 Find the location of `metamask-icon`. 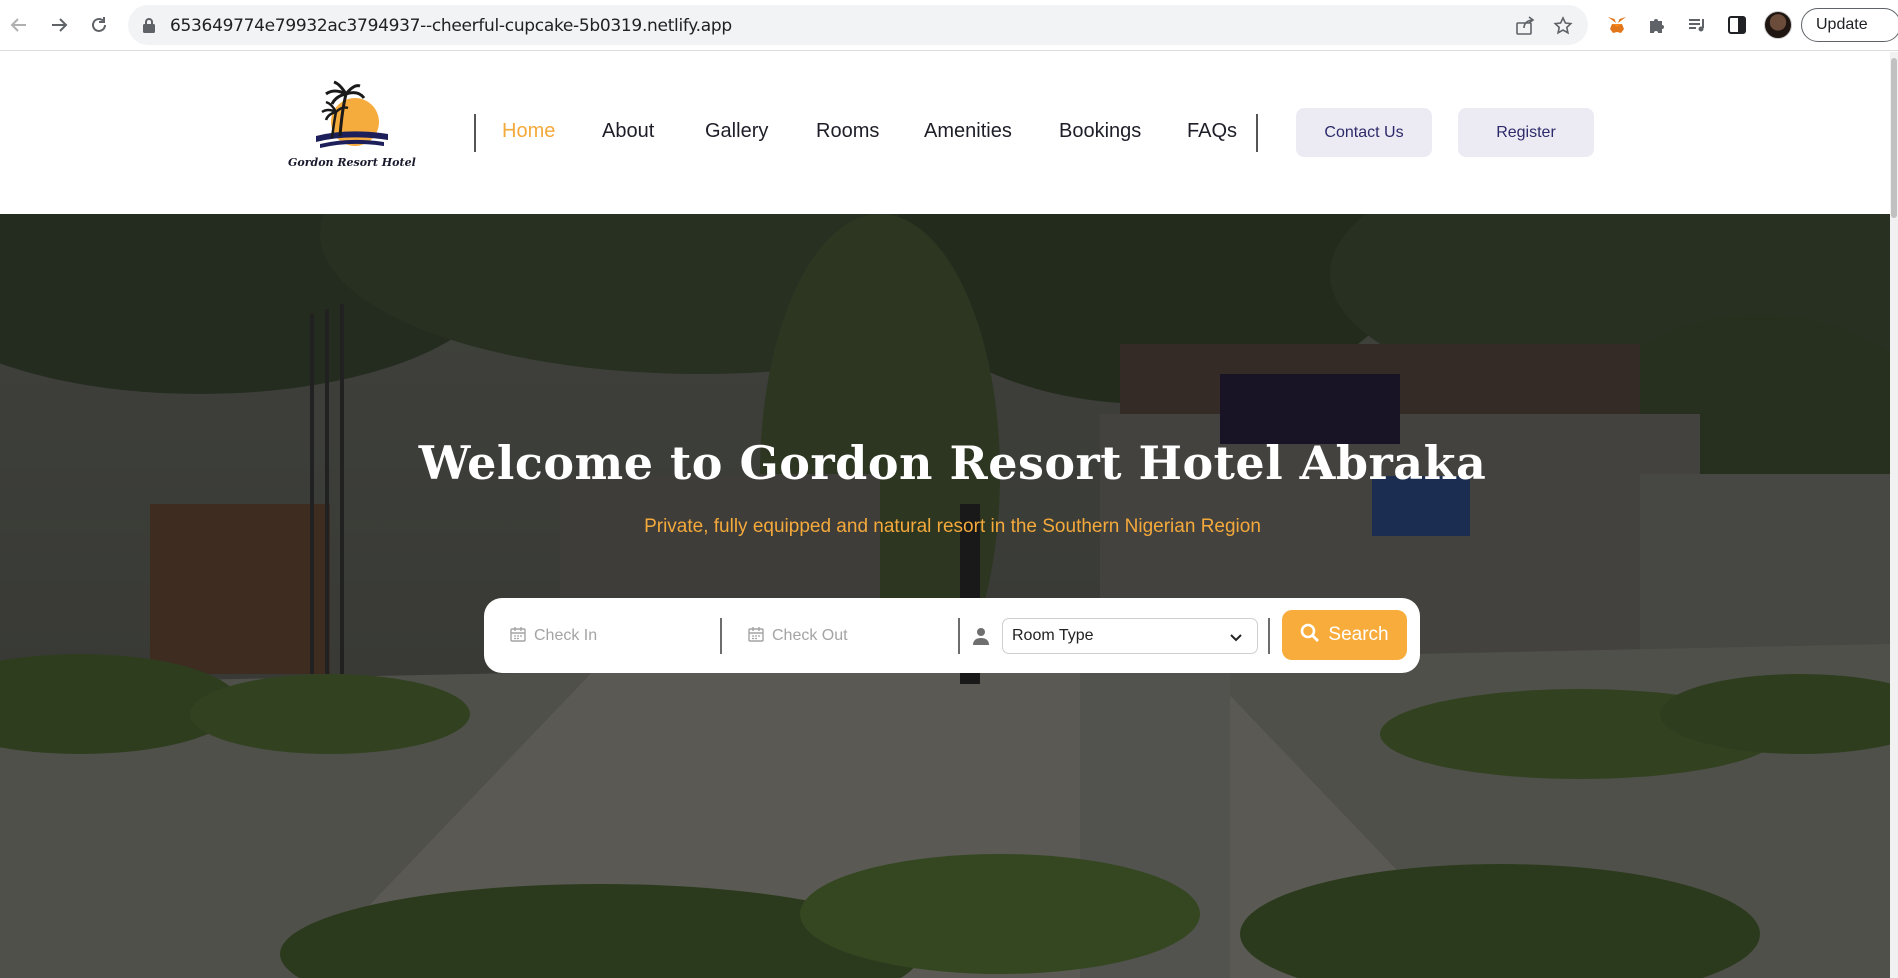

metamask-icon is located at coordinates (1617, 25).